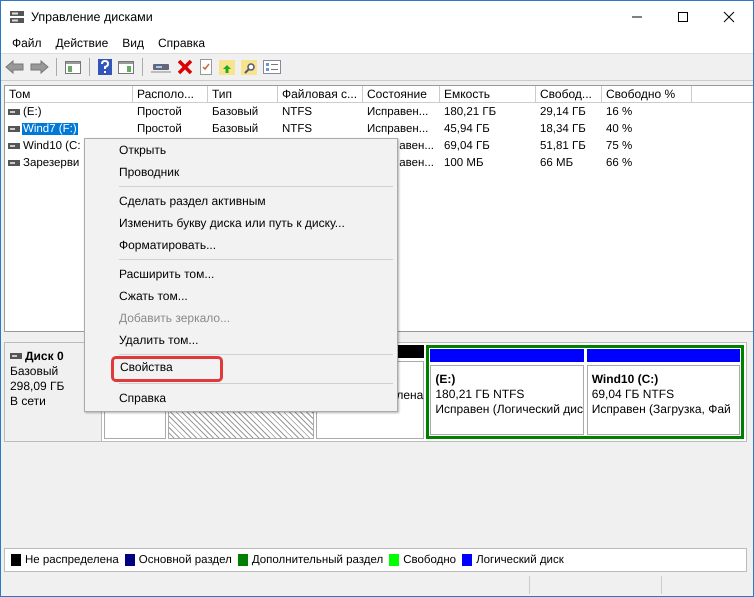 The height and width of the screenshot is (597, 754). What do you see at coordinates (619, 128) in the screenshot?
I see `table-cell: 40 %` at bounding box center [619, 128].